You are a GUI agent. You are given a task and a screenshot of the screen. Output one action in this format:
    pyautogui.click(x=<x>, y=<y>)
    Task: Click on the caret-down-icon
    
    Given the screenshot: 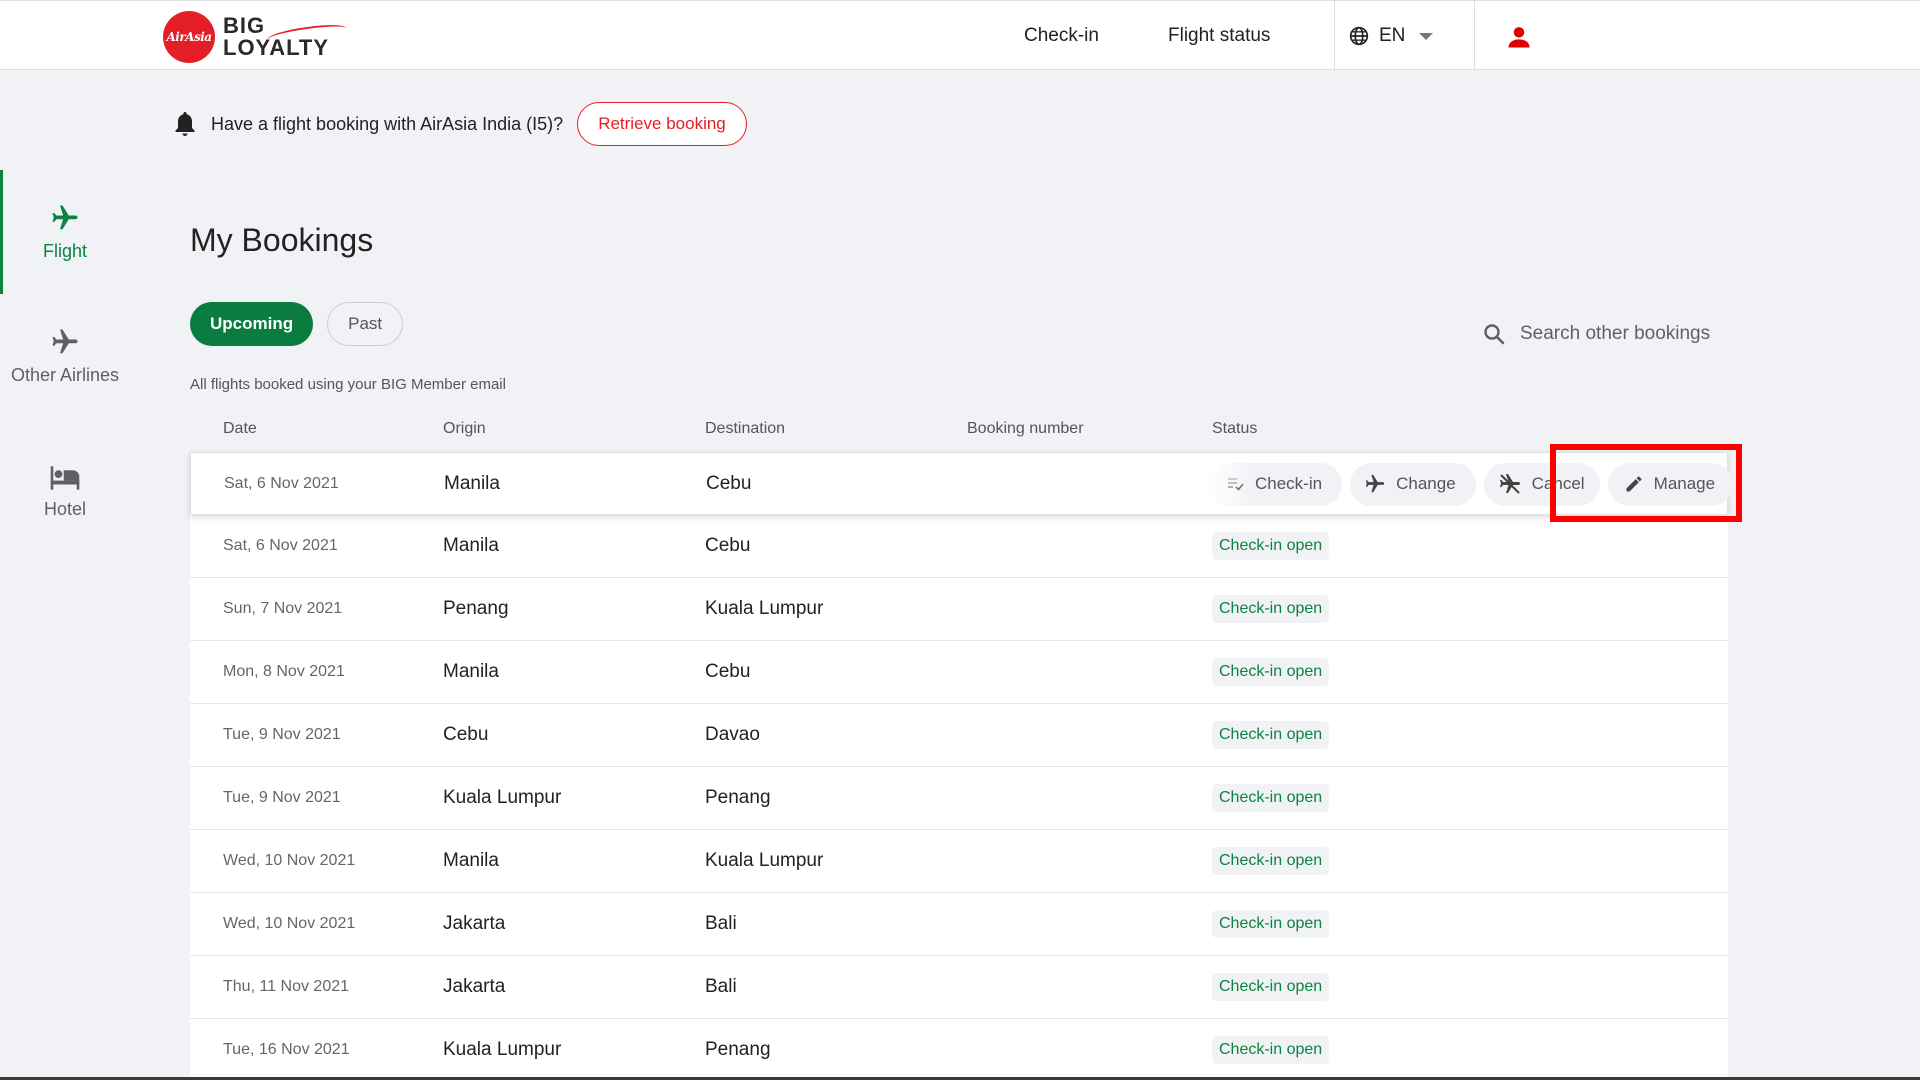 What is the action you would take?
    pyautogui.click(x=1426, y=36)
    